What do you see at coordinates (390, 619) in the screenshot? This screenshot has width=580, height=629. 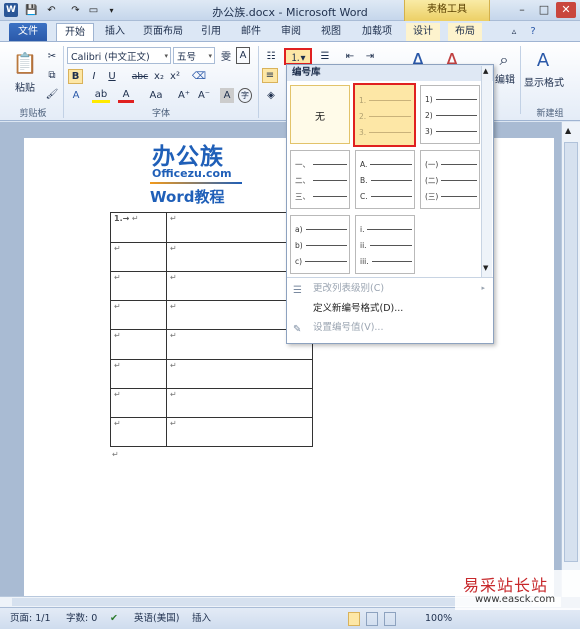 I see `web-layout-icon` at bounding box center [390, 619].